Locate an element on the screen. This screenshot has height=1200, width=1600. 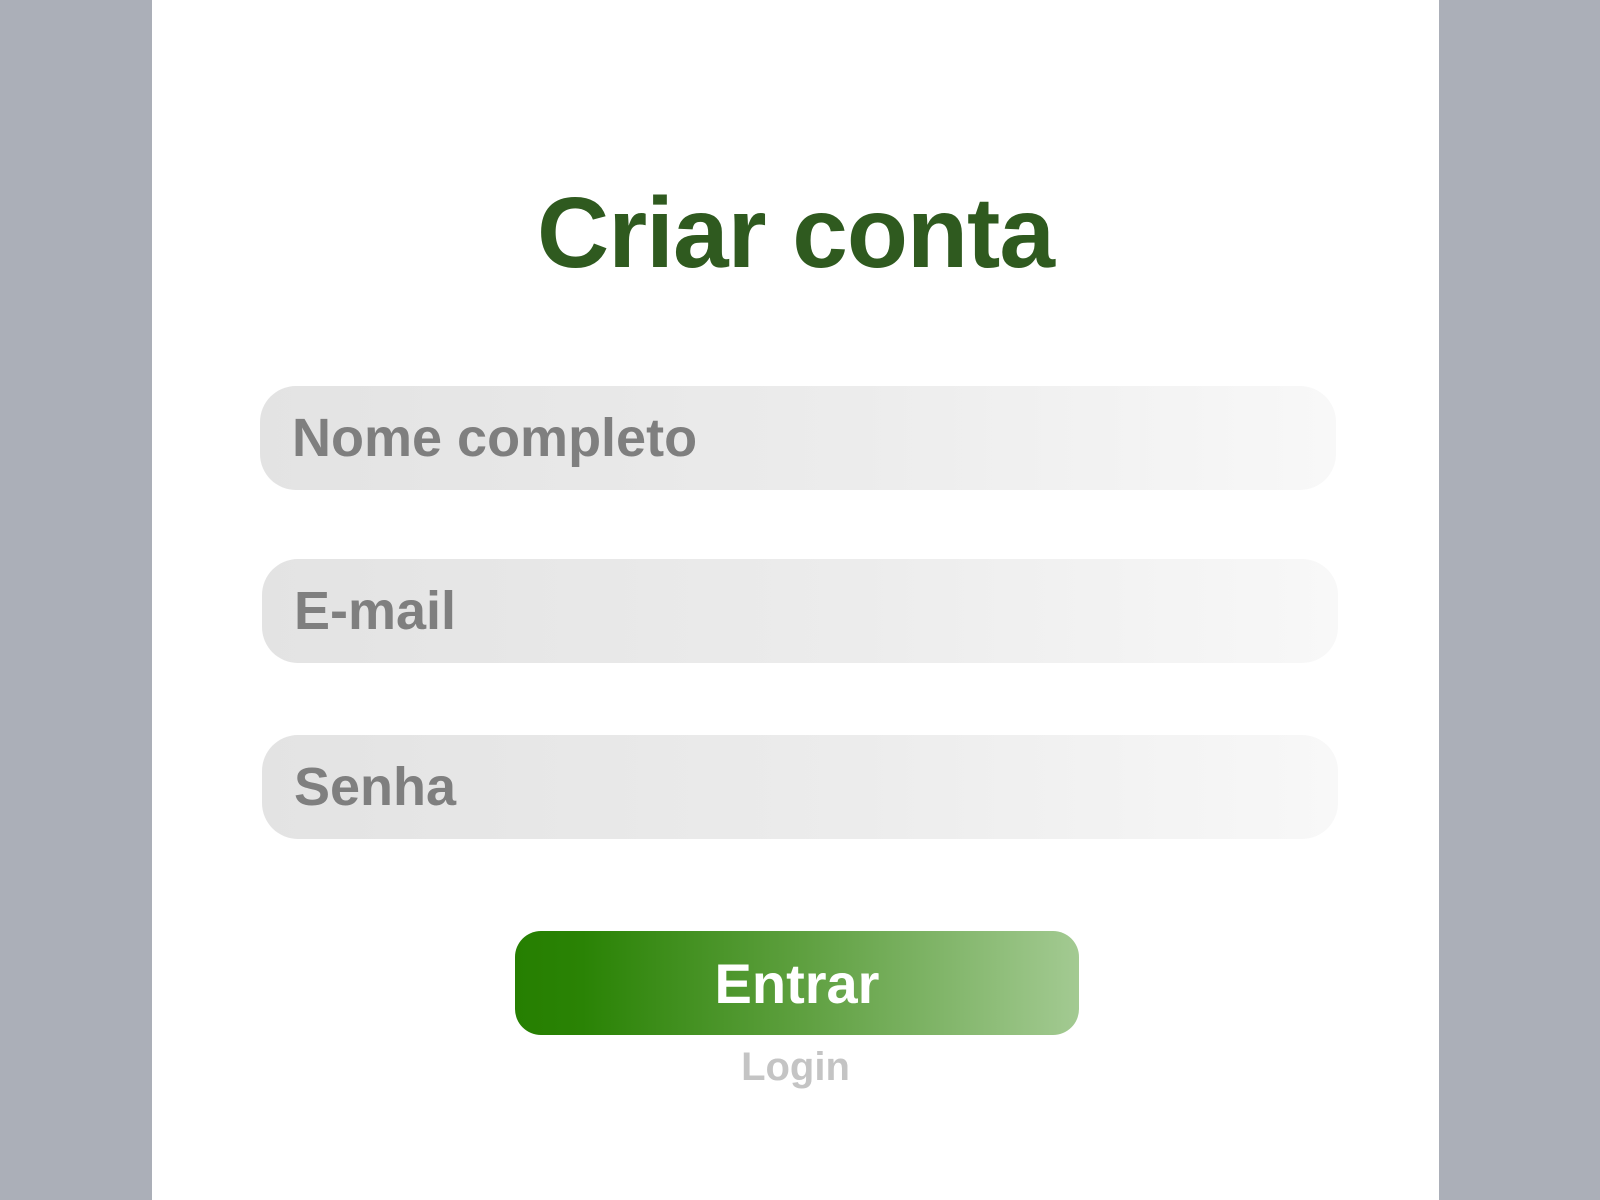
login-link: Login is located at coordinates (795, 1067).